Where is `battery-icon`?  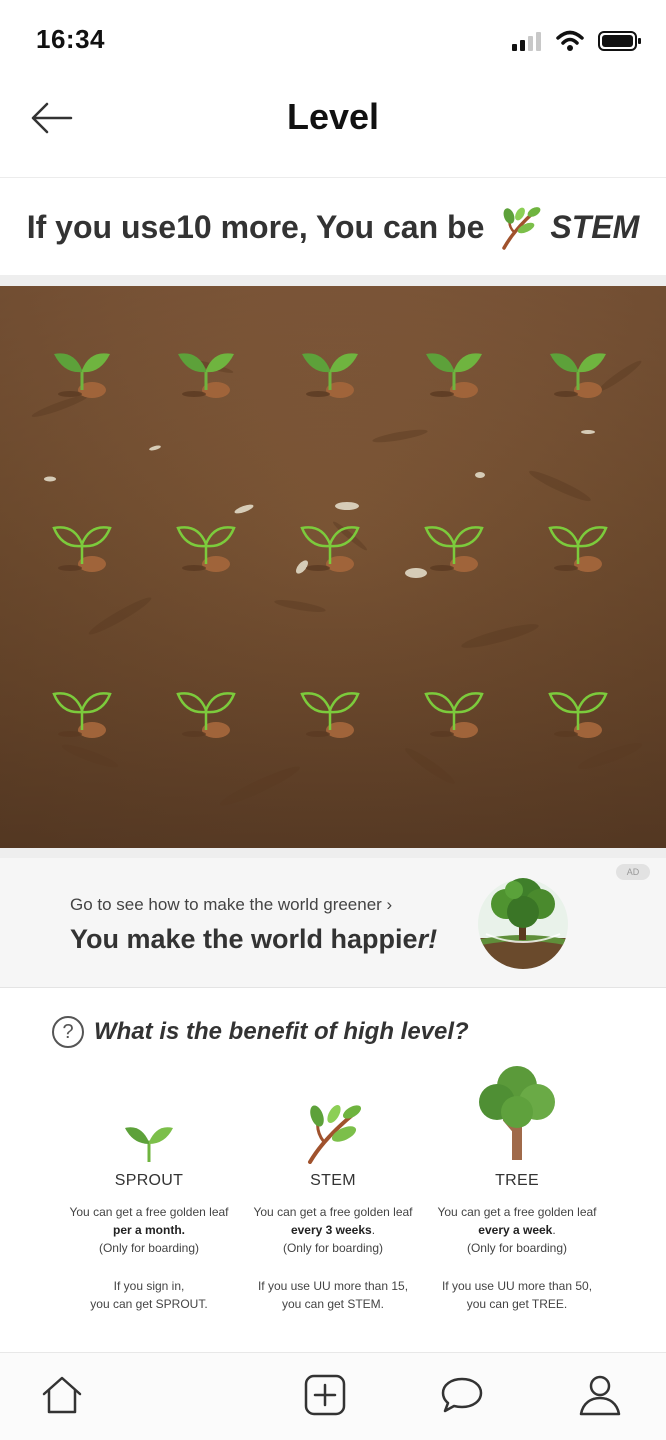 battery-icon is located at coordinates (619, 41).